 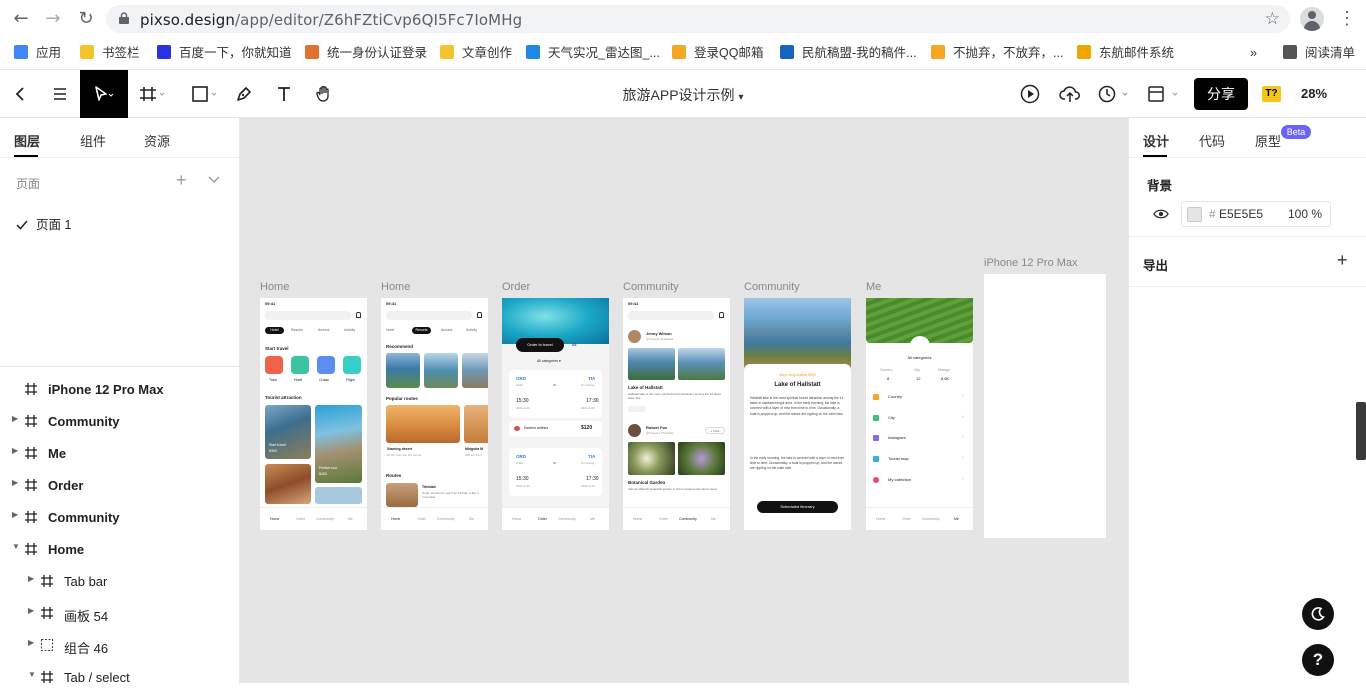 What do you see at coordinates (516, 287) in the screenshot?
I see `frame-label-order: Order` at bounding box center [516, 287].